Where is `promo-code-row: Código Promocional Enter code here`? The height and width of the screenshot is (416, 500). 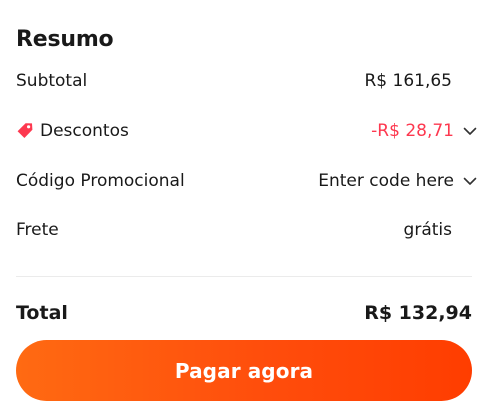 promo-code-row: Código Promocional Enter code here is located at coordinates (248, 181).